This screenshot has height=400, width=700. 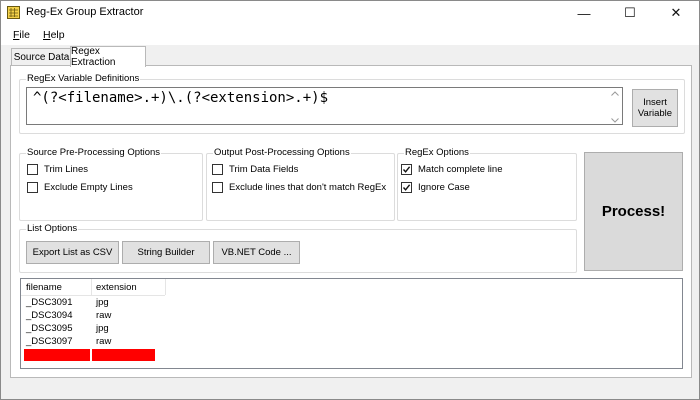 I want to click on output-postprocessing-title: Output Post-Processing Options, so click(x=282, y=153).